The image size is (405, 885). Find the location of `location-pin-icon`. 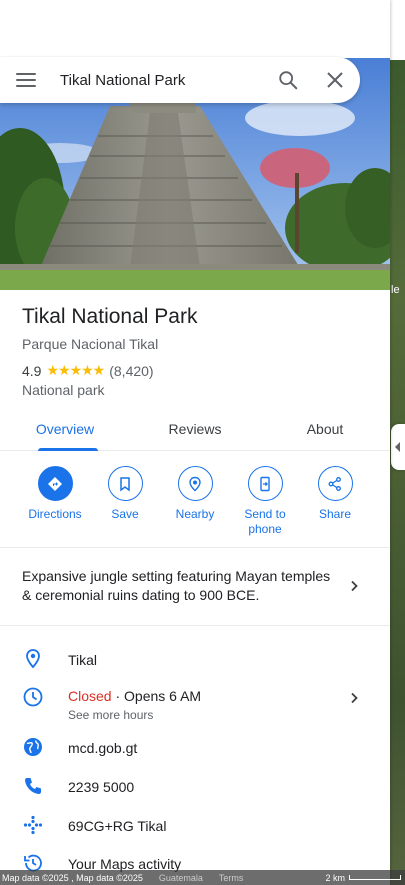

location-pin-icon is located at coordinates (33, 659).